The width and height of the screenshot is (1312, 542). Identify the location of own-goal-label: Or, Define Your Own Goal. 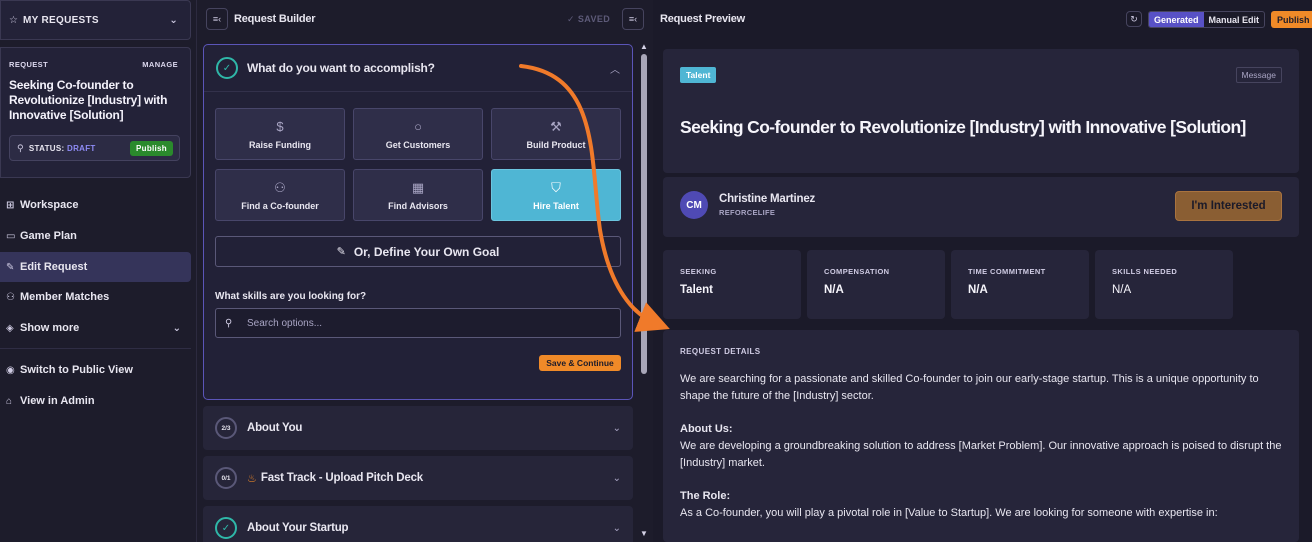
(426, 251).